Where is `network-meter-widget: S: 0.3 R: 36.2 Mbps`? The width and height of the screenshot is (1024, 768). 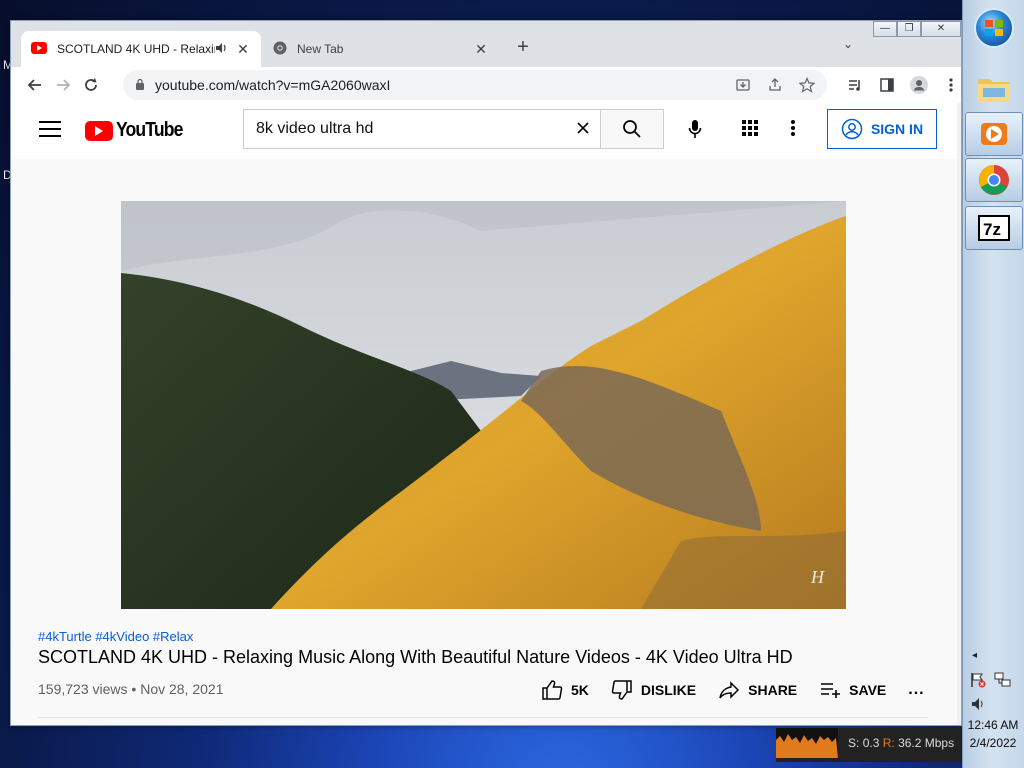 network-meter-widget: S: 0.3 R: 36.2 Mbps is located at coordinates (869, 745).